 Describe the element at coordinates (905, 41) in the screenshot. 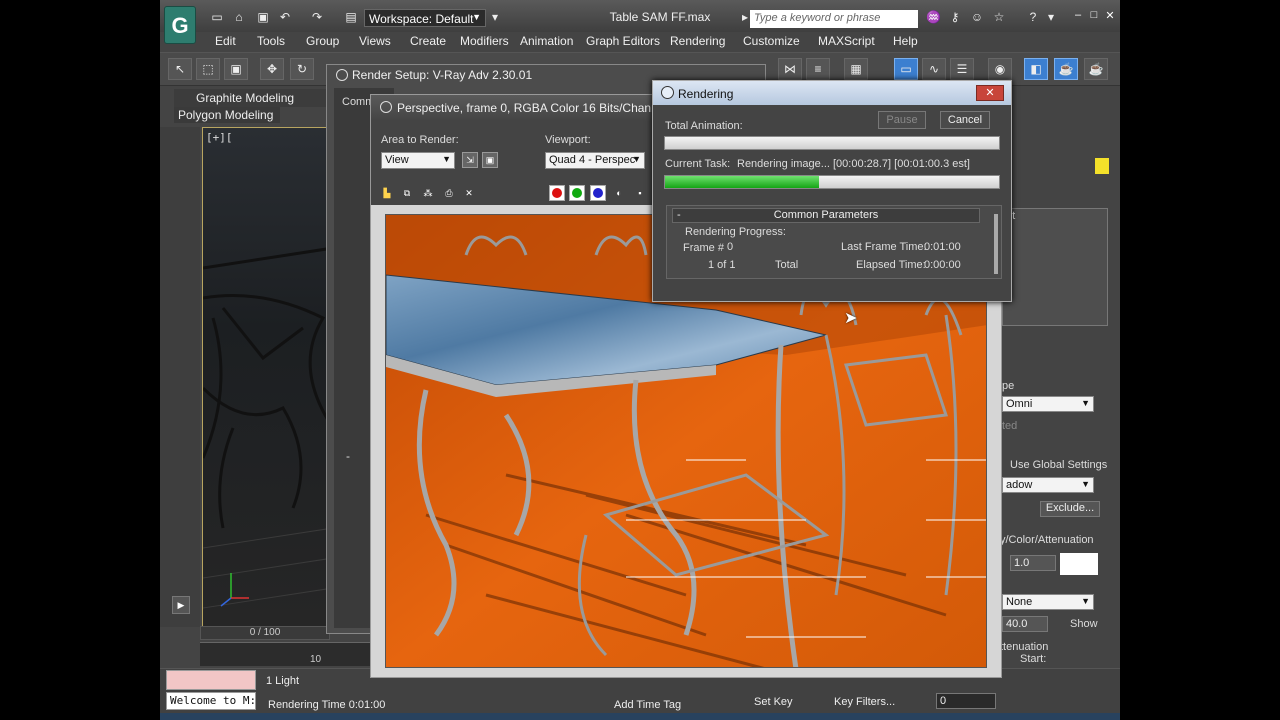

I see `menu-help: Help` at that location.